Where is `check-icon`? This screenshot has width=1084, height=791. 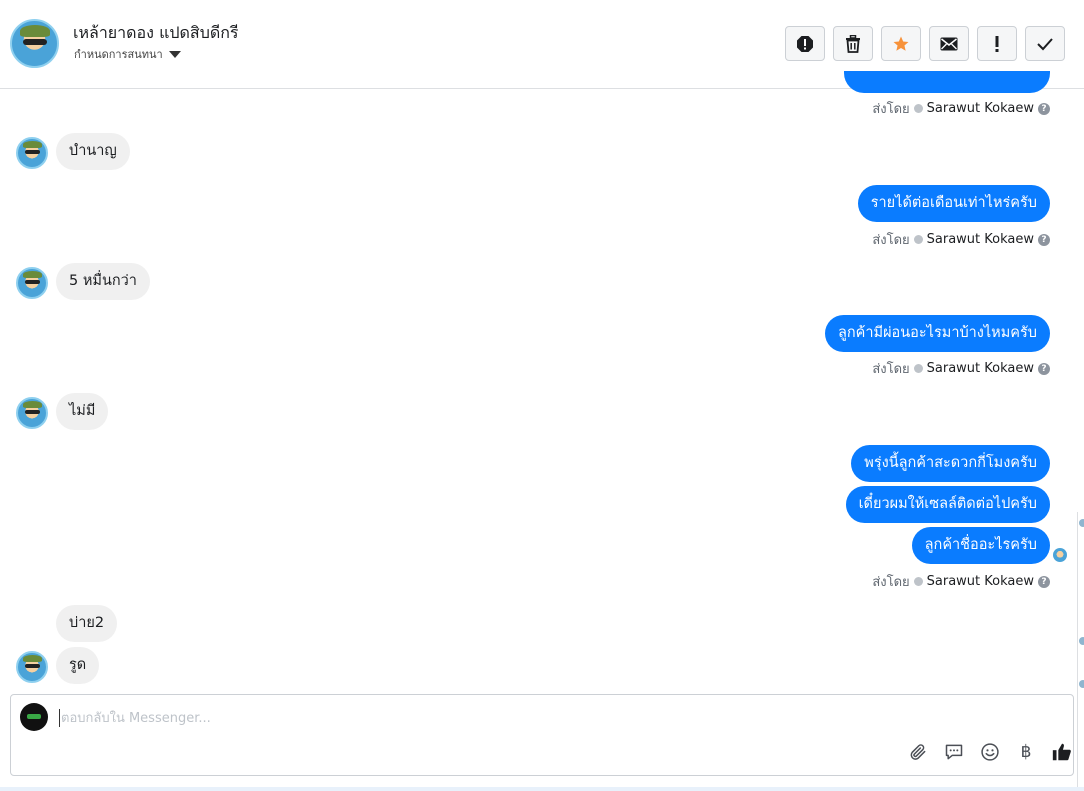
check-icon is located at coordinates (1045, 43).